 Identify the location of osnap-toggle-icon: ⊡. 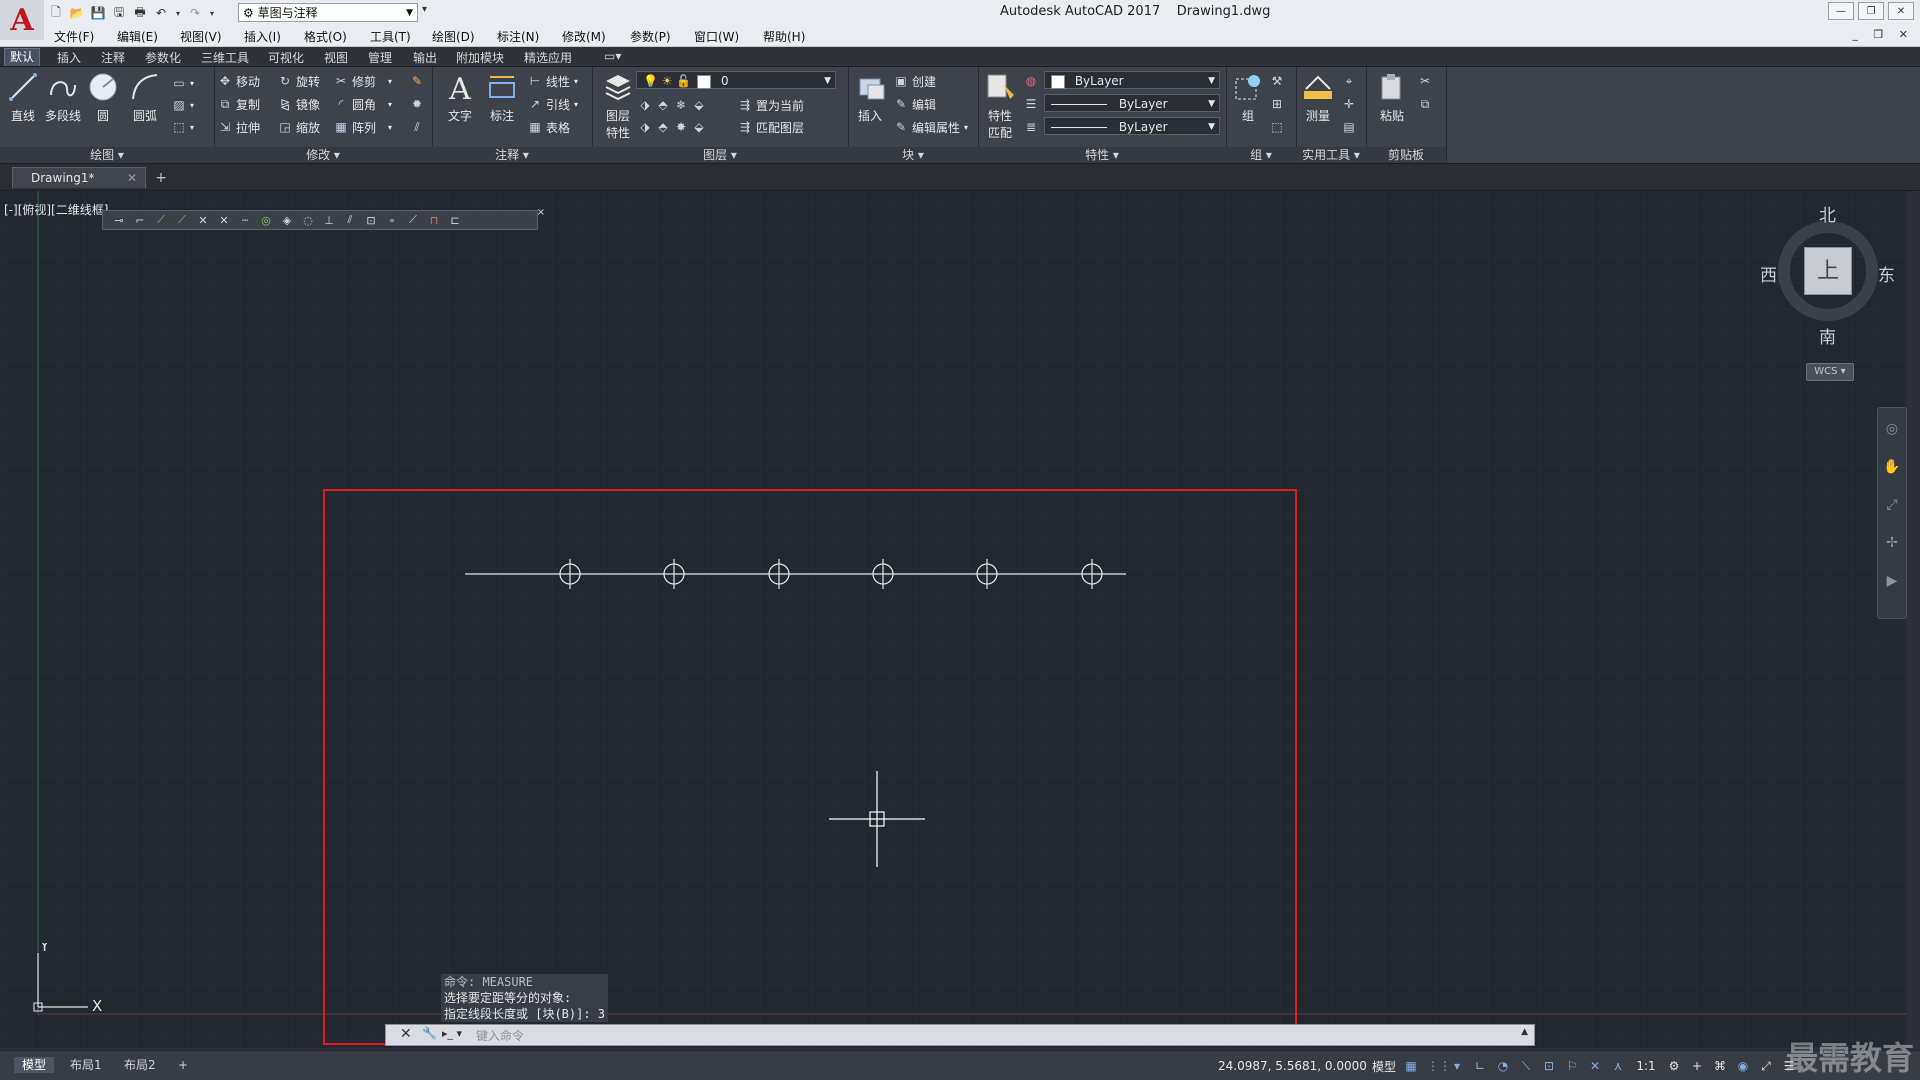
(1549, 1066).